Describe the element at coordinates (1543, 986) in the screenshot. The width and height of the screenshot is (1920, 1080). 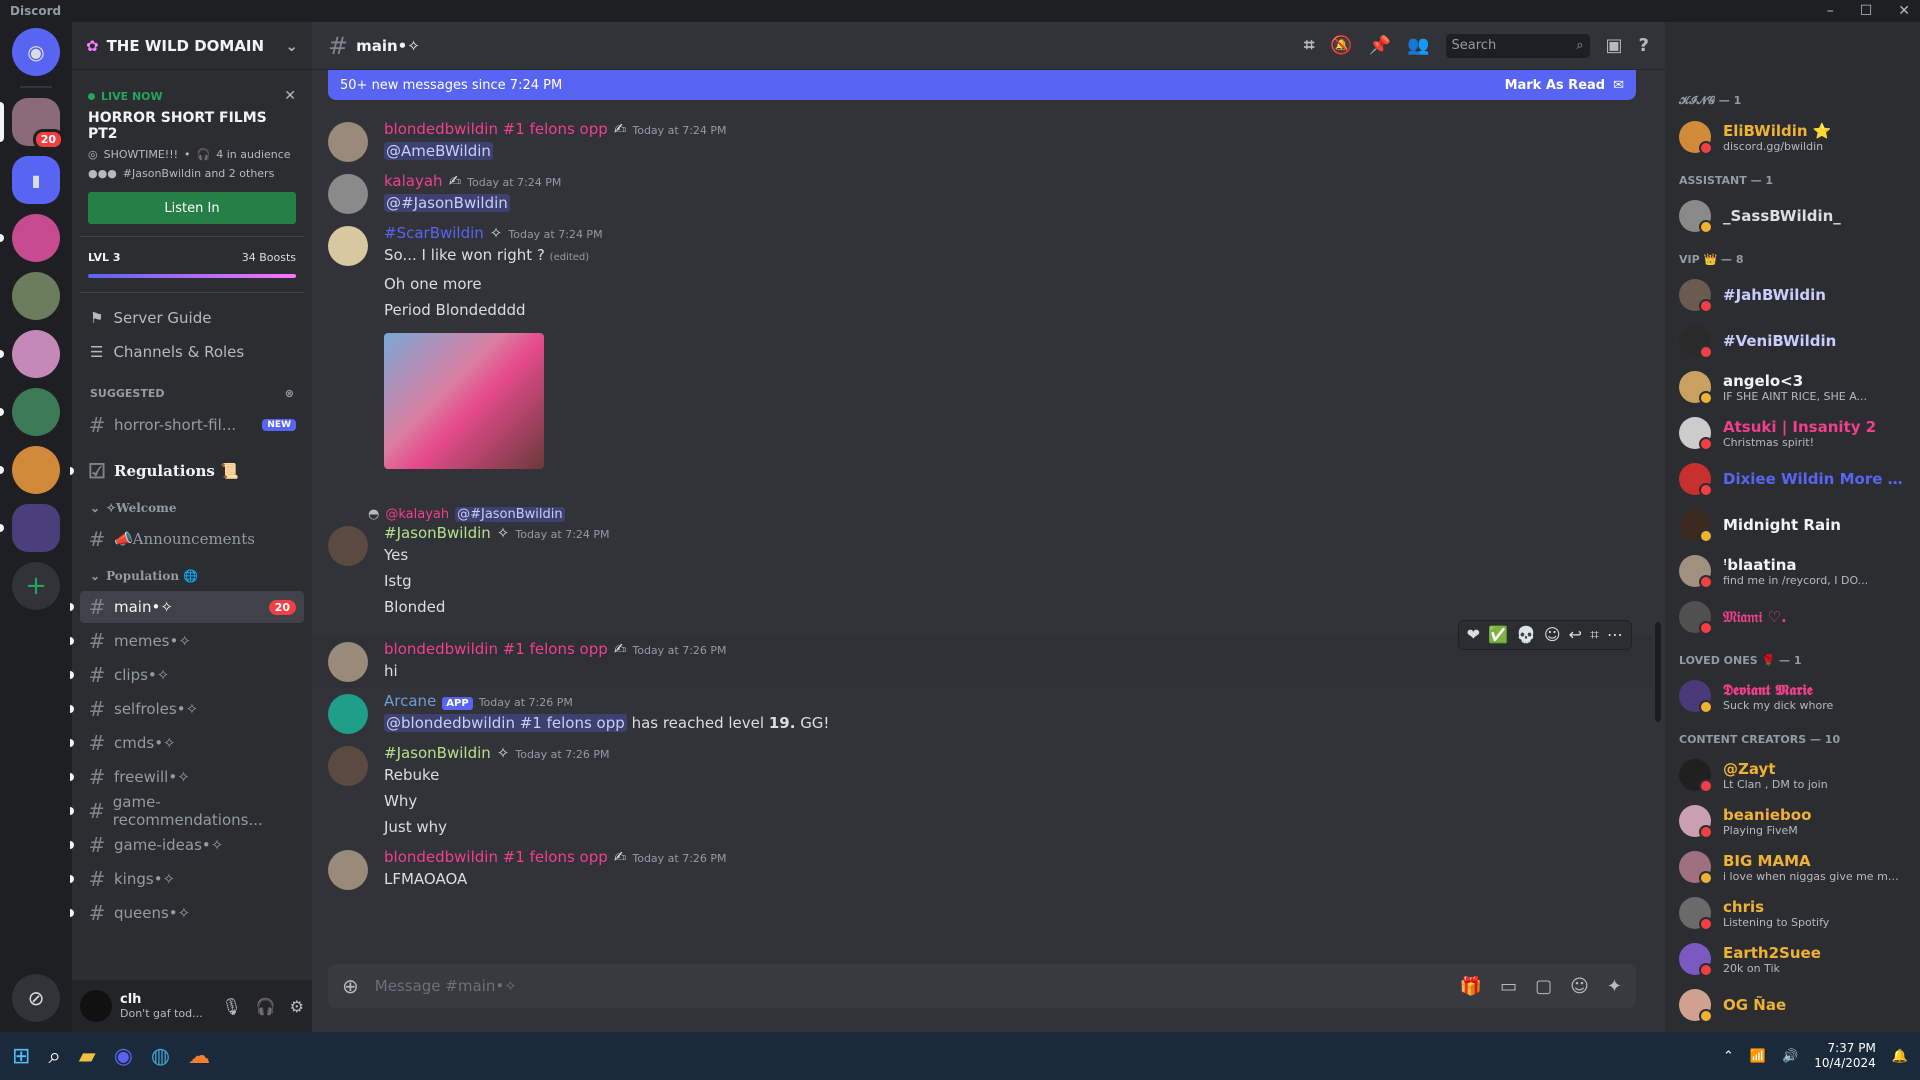
I see `sticker-icon: ▢` at that location.